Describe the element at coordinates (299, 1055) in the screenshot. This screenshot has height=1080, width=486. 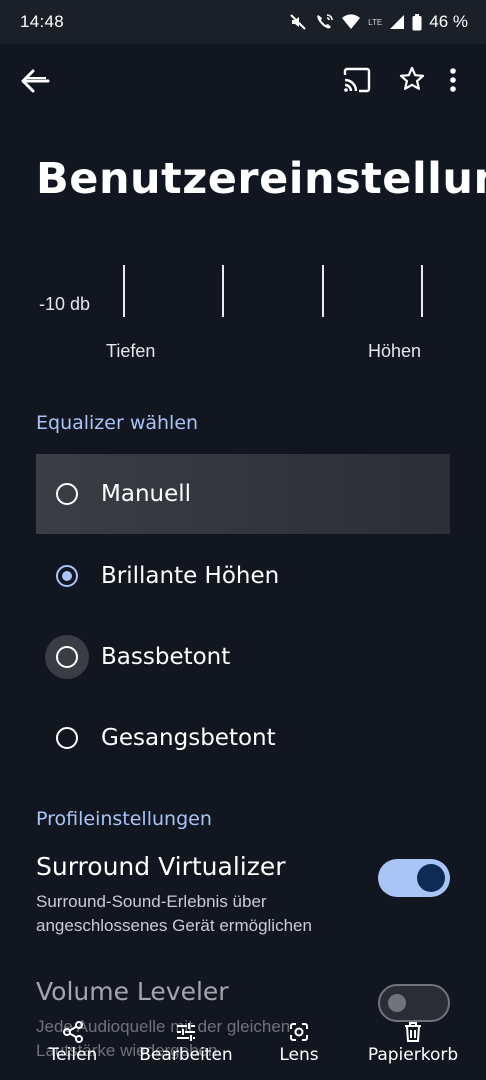
I see `action-label: Lens` at that location.